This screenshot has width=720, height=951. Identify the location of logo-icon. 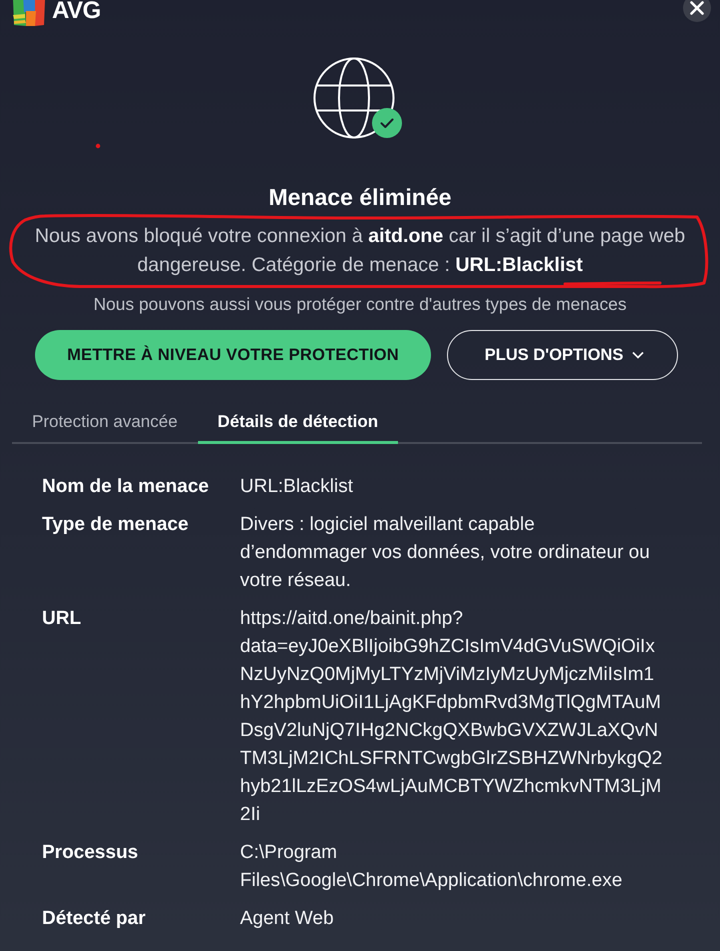
(29, 13).